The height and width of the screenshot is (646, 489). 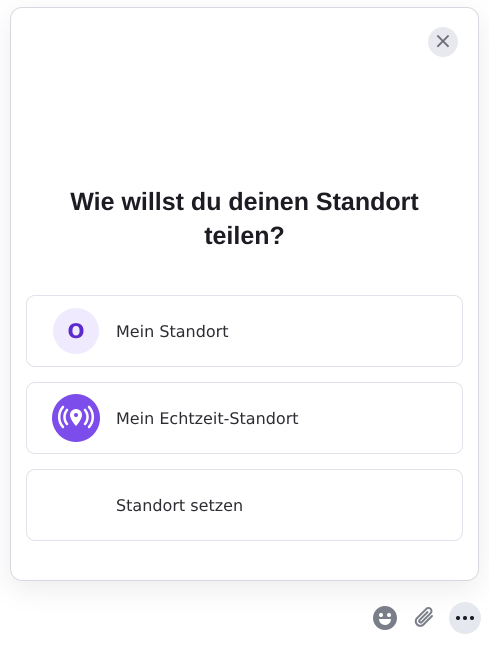 What do you see at coordinates (244, 505) in the screenshot?
I see `option-button: Standort setzen` at bounding box center [244, 505].